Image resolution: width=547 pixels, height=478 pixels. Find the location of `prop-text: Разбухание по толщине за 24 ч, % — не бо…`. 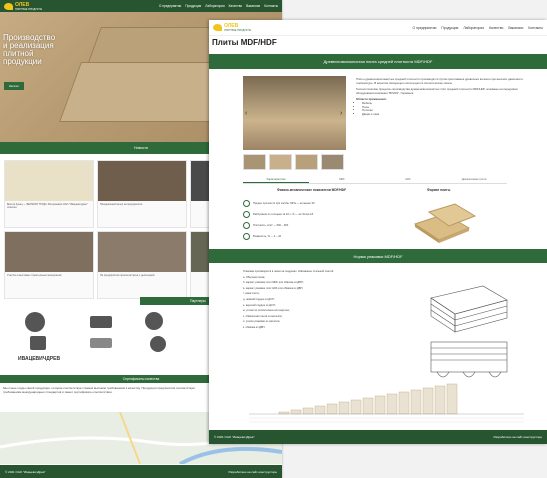

prop-text: Разбухание по толщине за 24 ч, % — не бо… is located at coordinates (283, 214).